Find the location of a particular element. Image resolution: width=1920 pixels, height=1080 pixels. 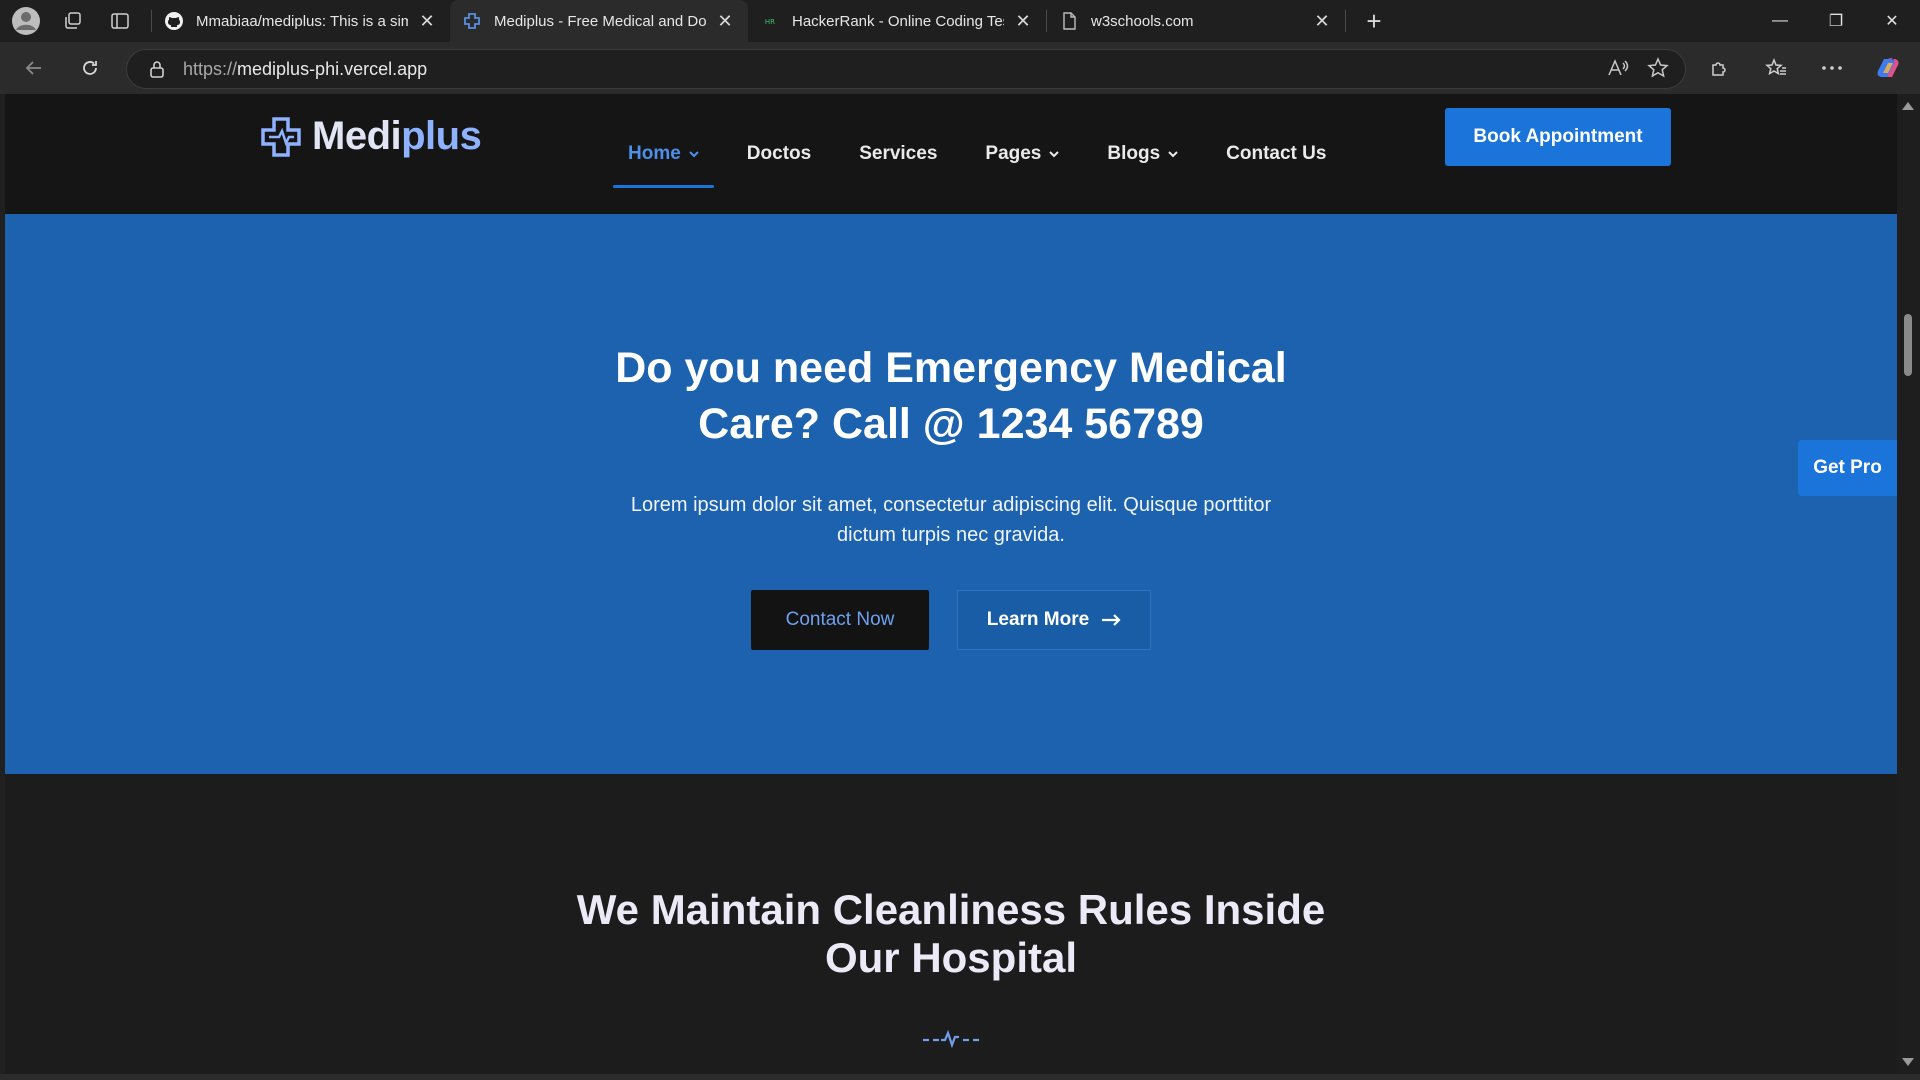

nav-label: Home is located at coordinates (654, 153).